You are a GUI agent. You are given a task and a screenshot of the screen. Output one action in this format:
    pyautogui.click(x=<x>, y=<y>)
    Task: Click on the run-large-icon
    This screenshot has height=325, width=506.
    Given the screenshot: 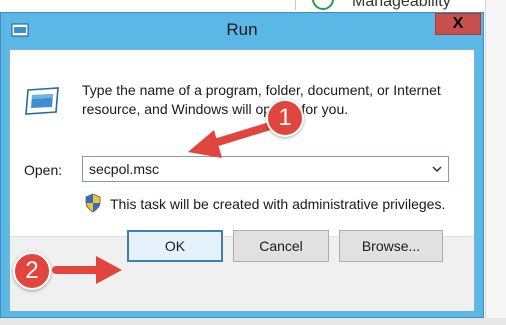 What is the action you would take?
    pyautogui.click(x=42, y=101)
    